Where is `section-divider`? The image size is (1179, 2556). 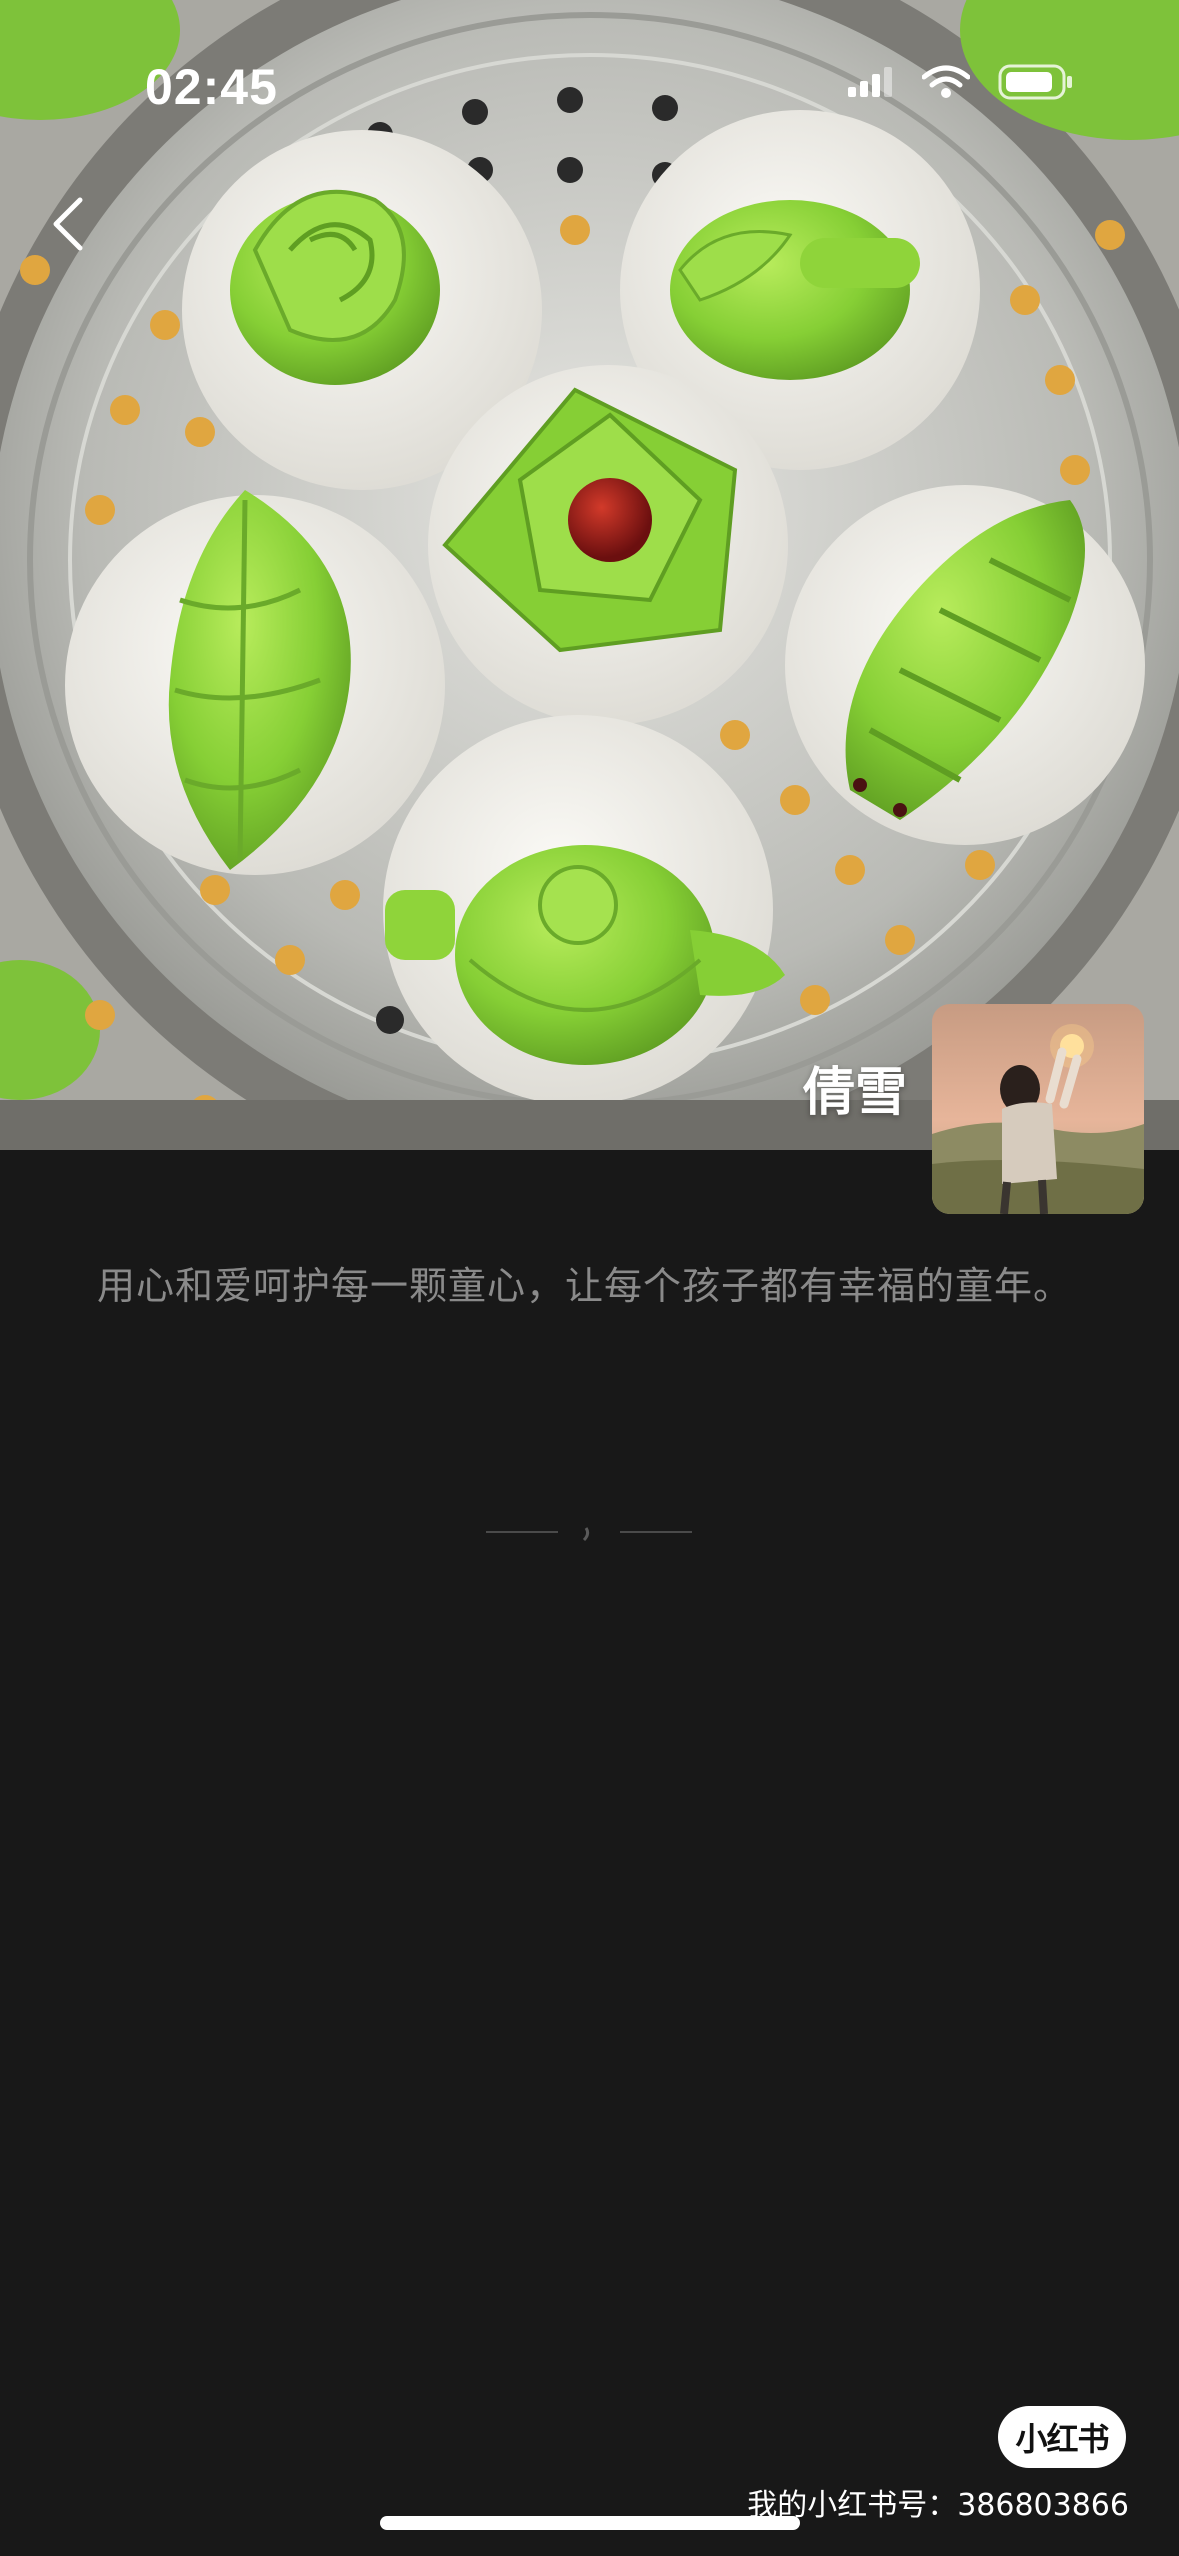
section-divider is located at coordinates (589, 1532).